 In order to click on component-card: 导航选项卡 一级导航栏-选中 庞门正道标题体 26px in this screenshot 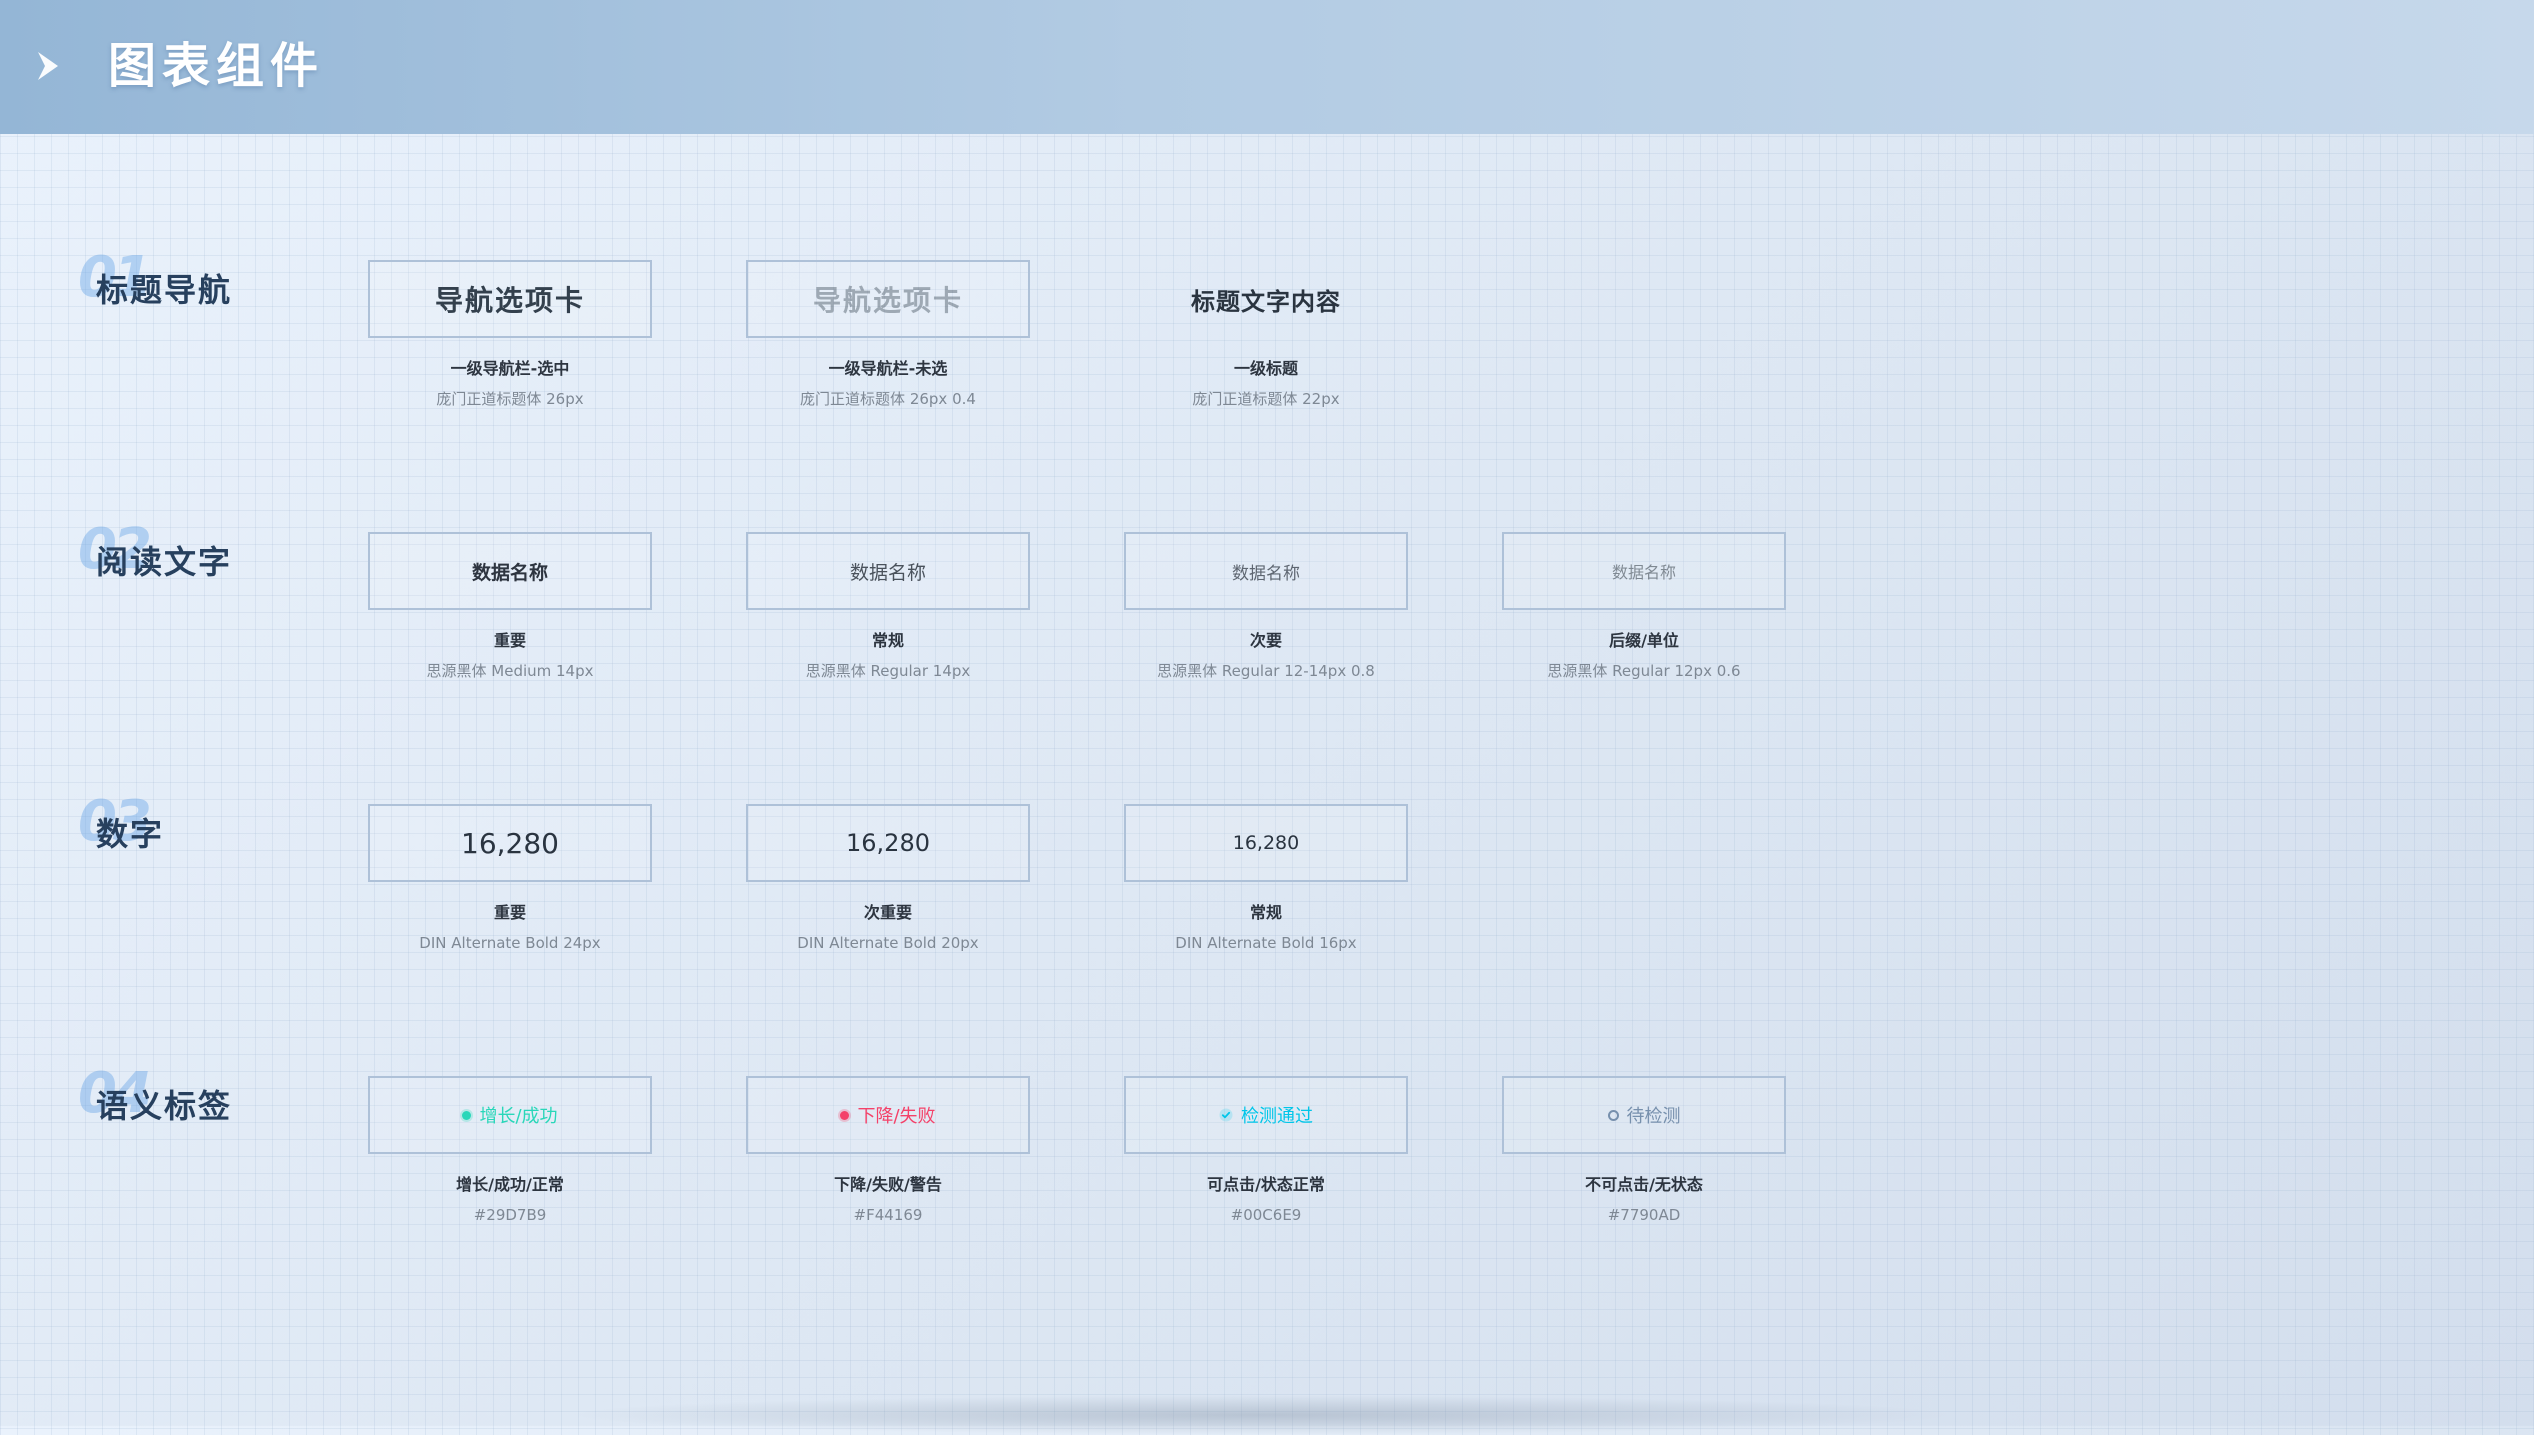, I will do `click(510, 334)`.